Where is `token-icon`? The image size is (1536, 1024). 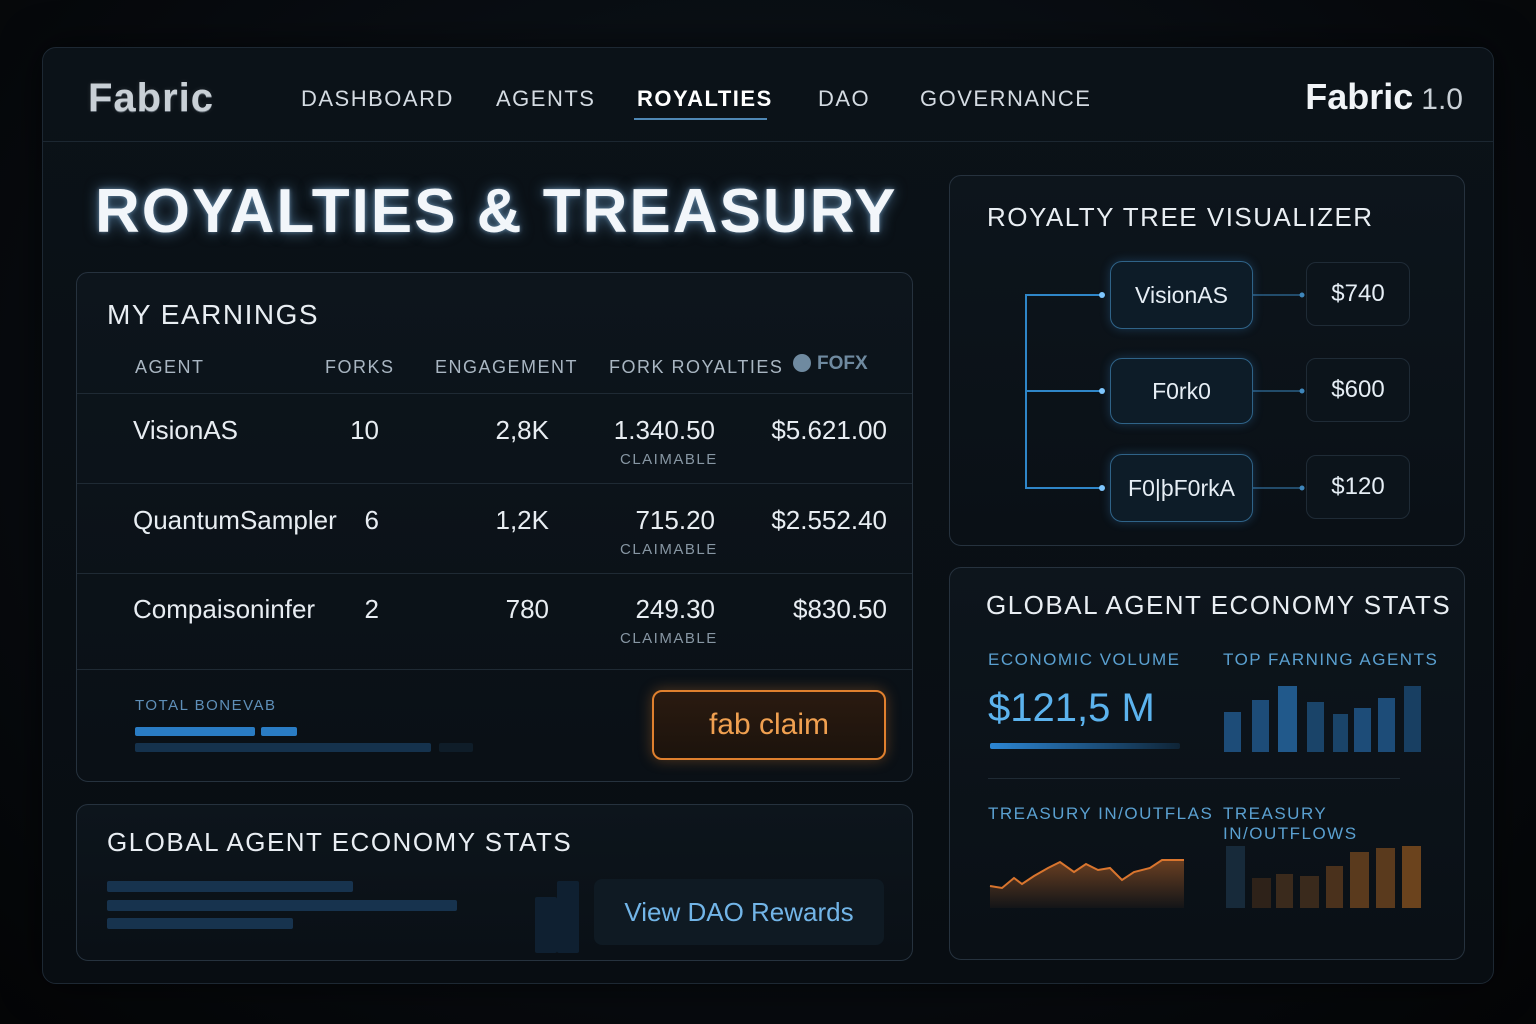
token-icon is located at coordinates (802, 363).